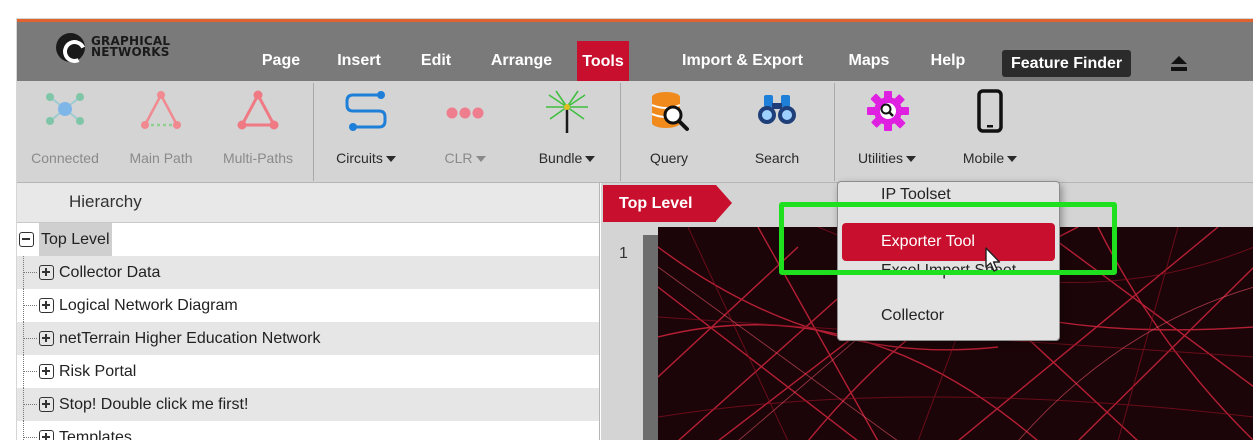 This screenshot has height=440, width=1253. I want to click on bundle-icon, so click(567, 111).